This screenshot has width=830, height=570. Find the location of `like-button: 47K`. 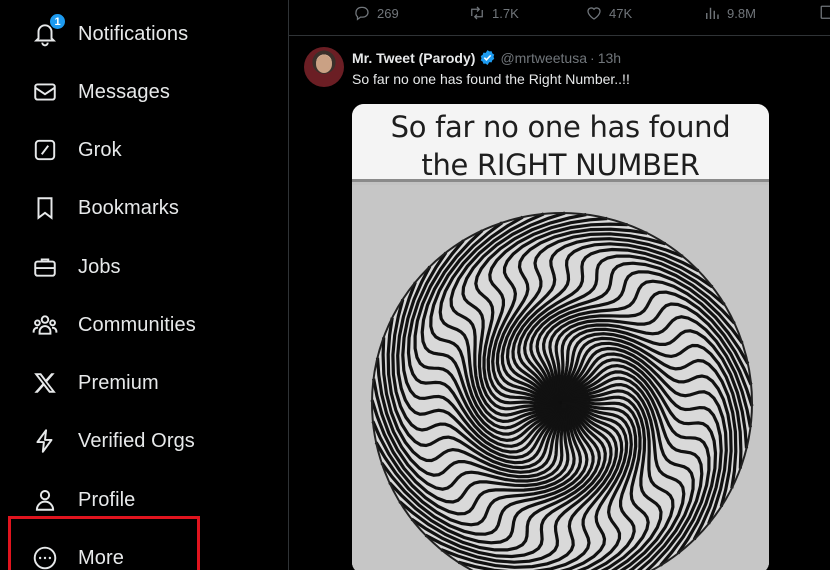

like-button: 47K is located at coordinates (608, 13).